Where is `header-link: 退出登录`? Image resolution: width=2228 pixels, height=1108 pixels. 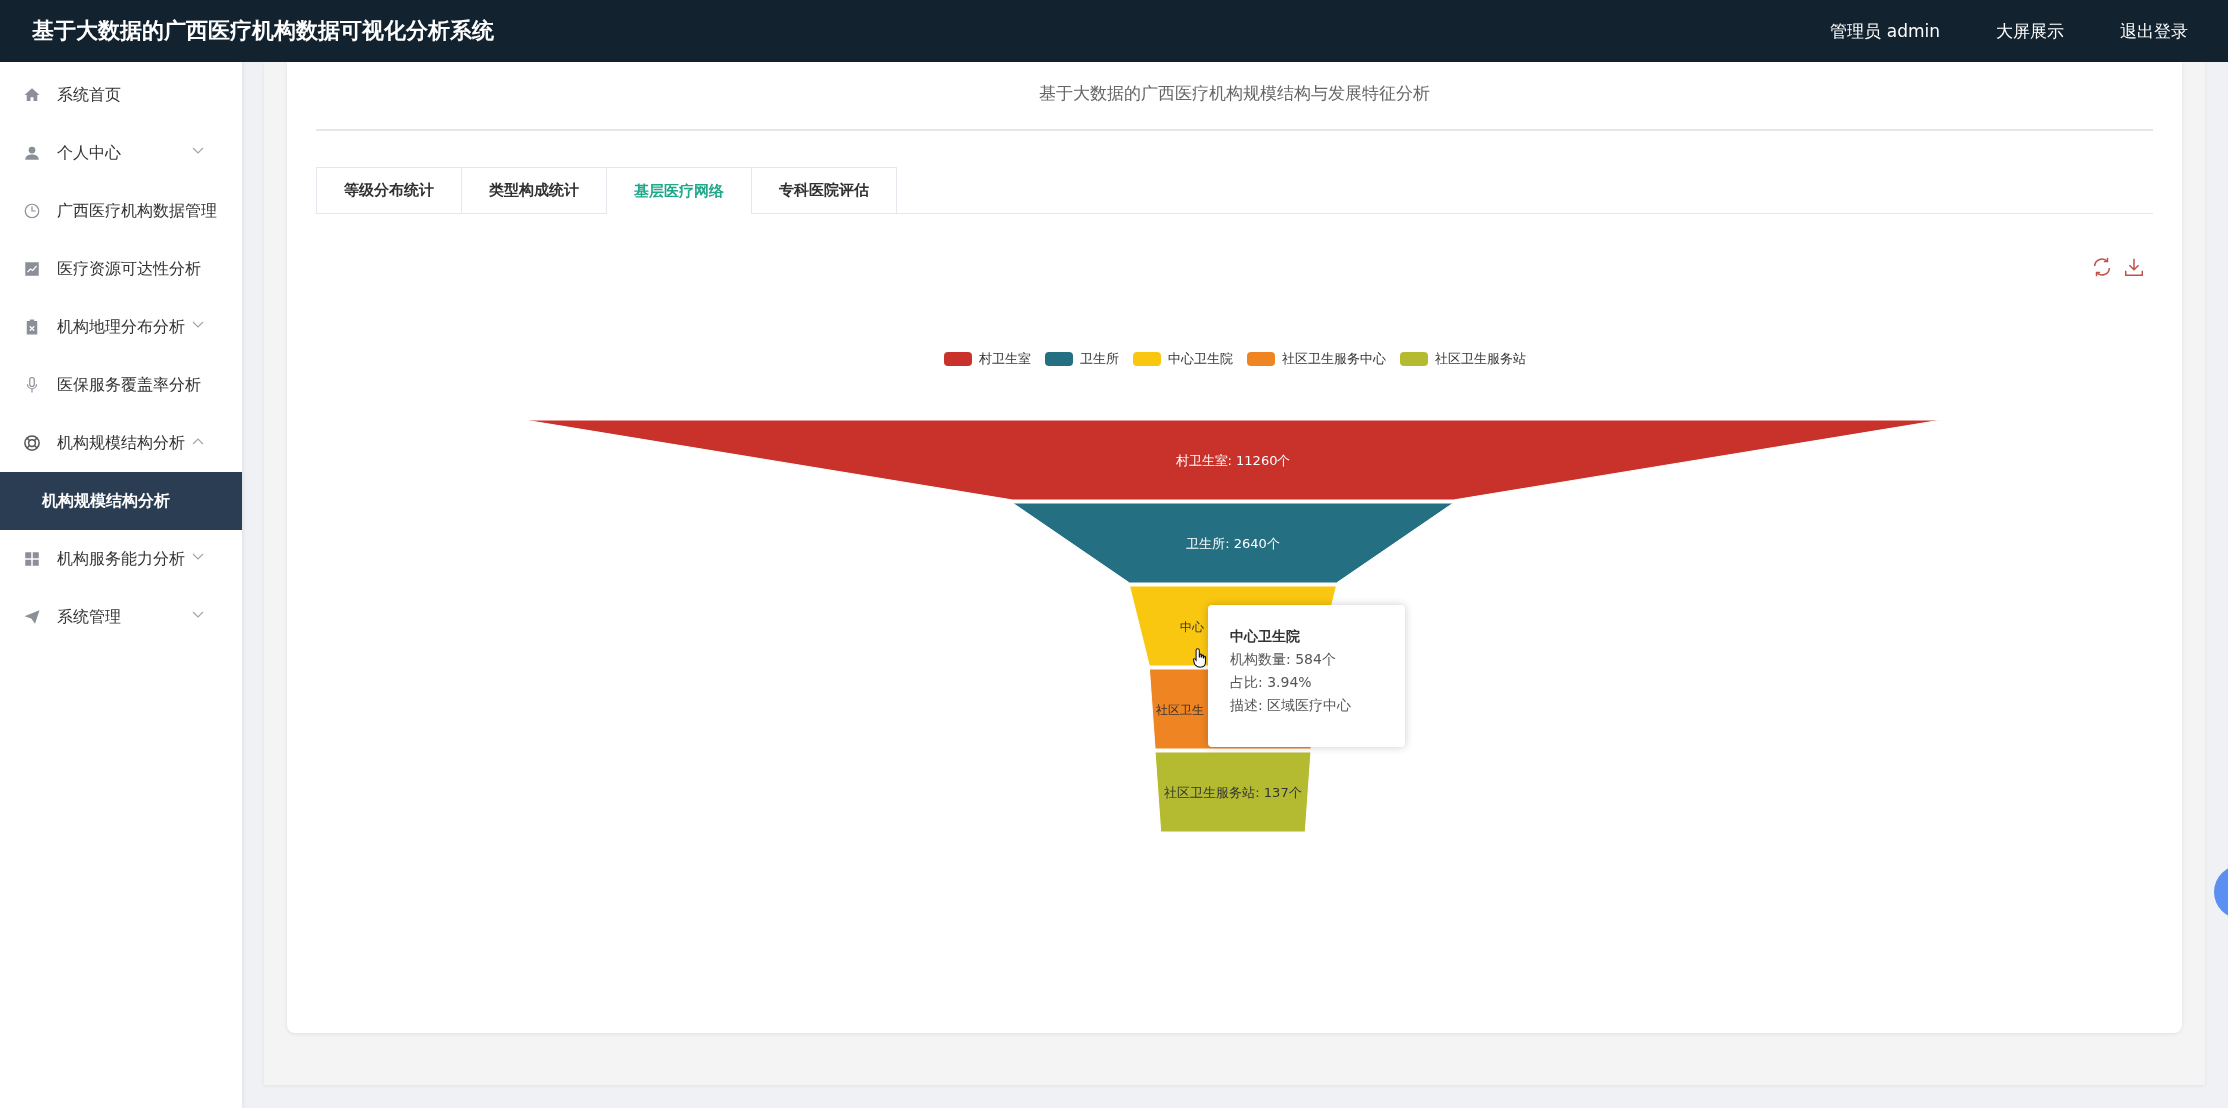 header-link: 退出登录 is located at coordinates (2154, 31).